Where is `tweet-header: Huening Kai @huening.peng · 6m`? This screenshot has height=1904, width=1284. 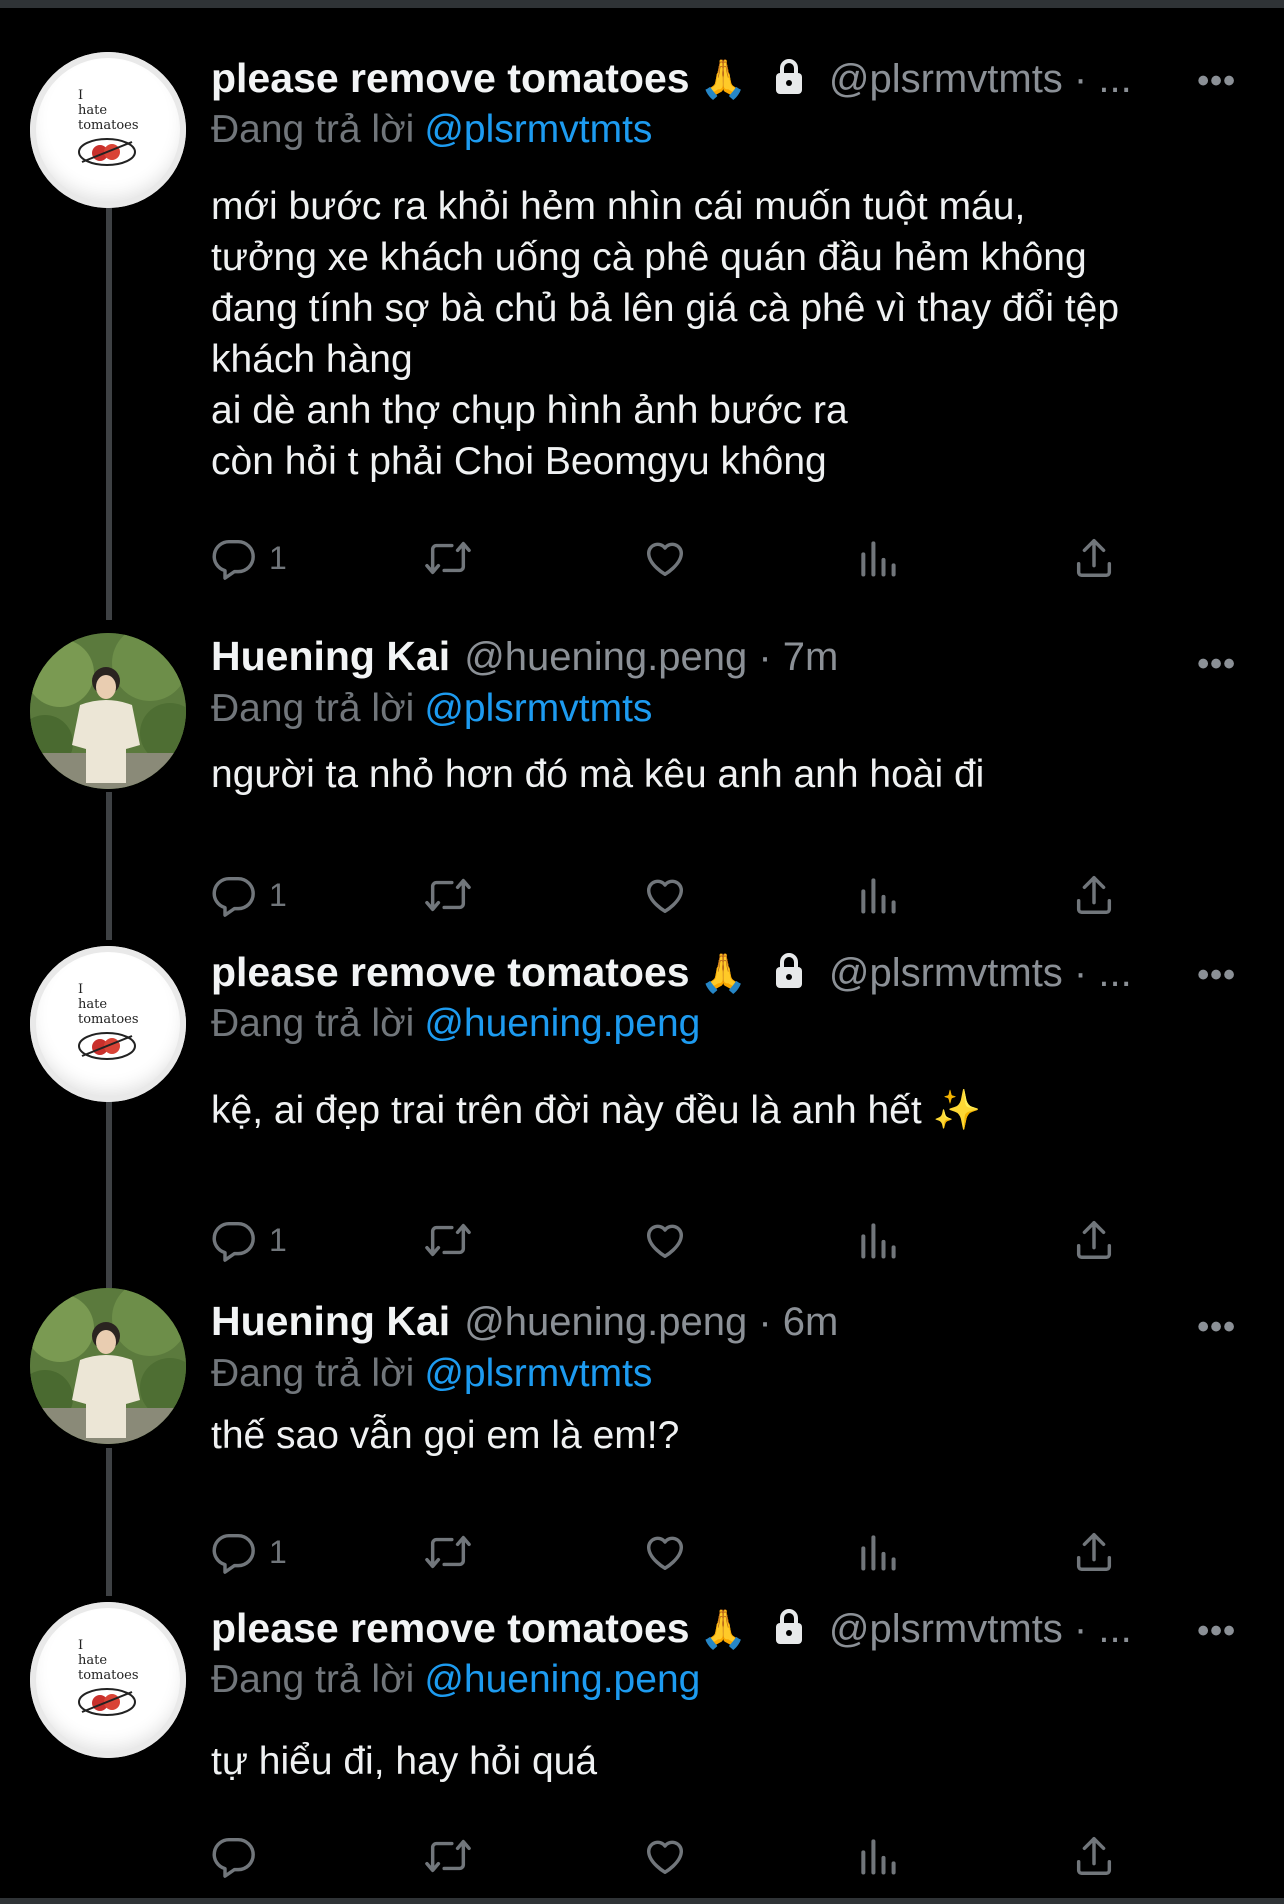
tweet-header: Huening Kai @huening.peng · 6m is located at coordinates (726, 1328).